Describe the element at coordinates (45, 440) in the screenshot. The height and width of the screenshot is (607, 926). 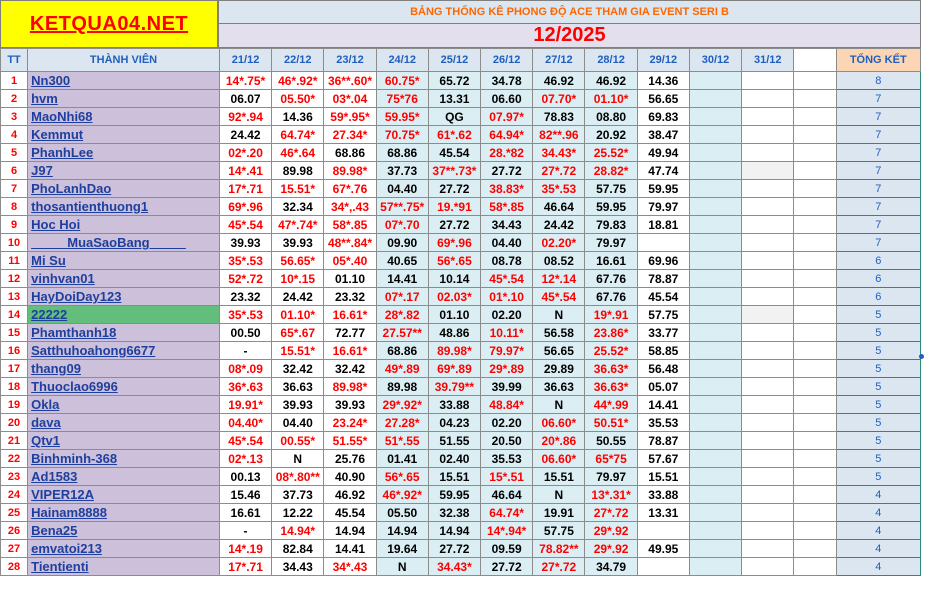
I see `member-link: Qtv1` at that location.